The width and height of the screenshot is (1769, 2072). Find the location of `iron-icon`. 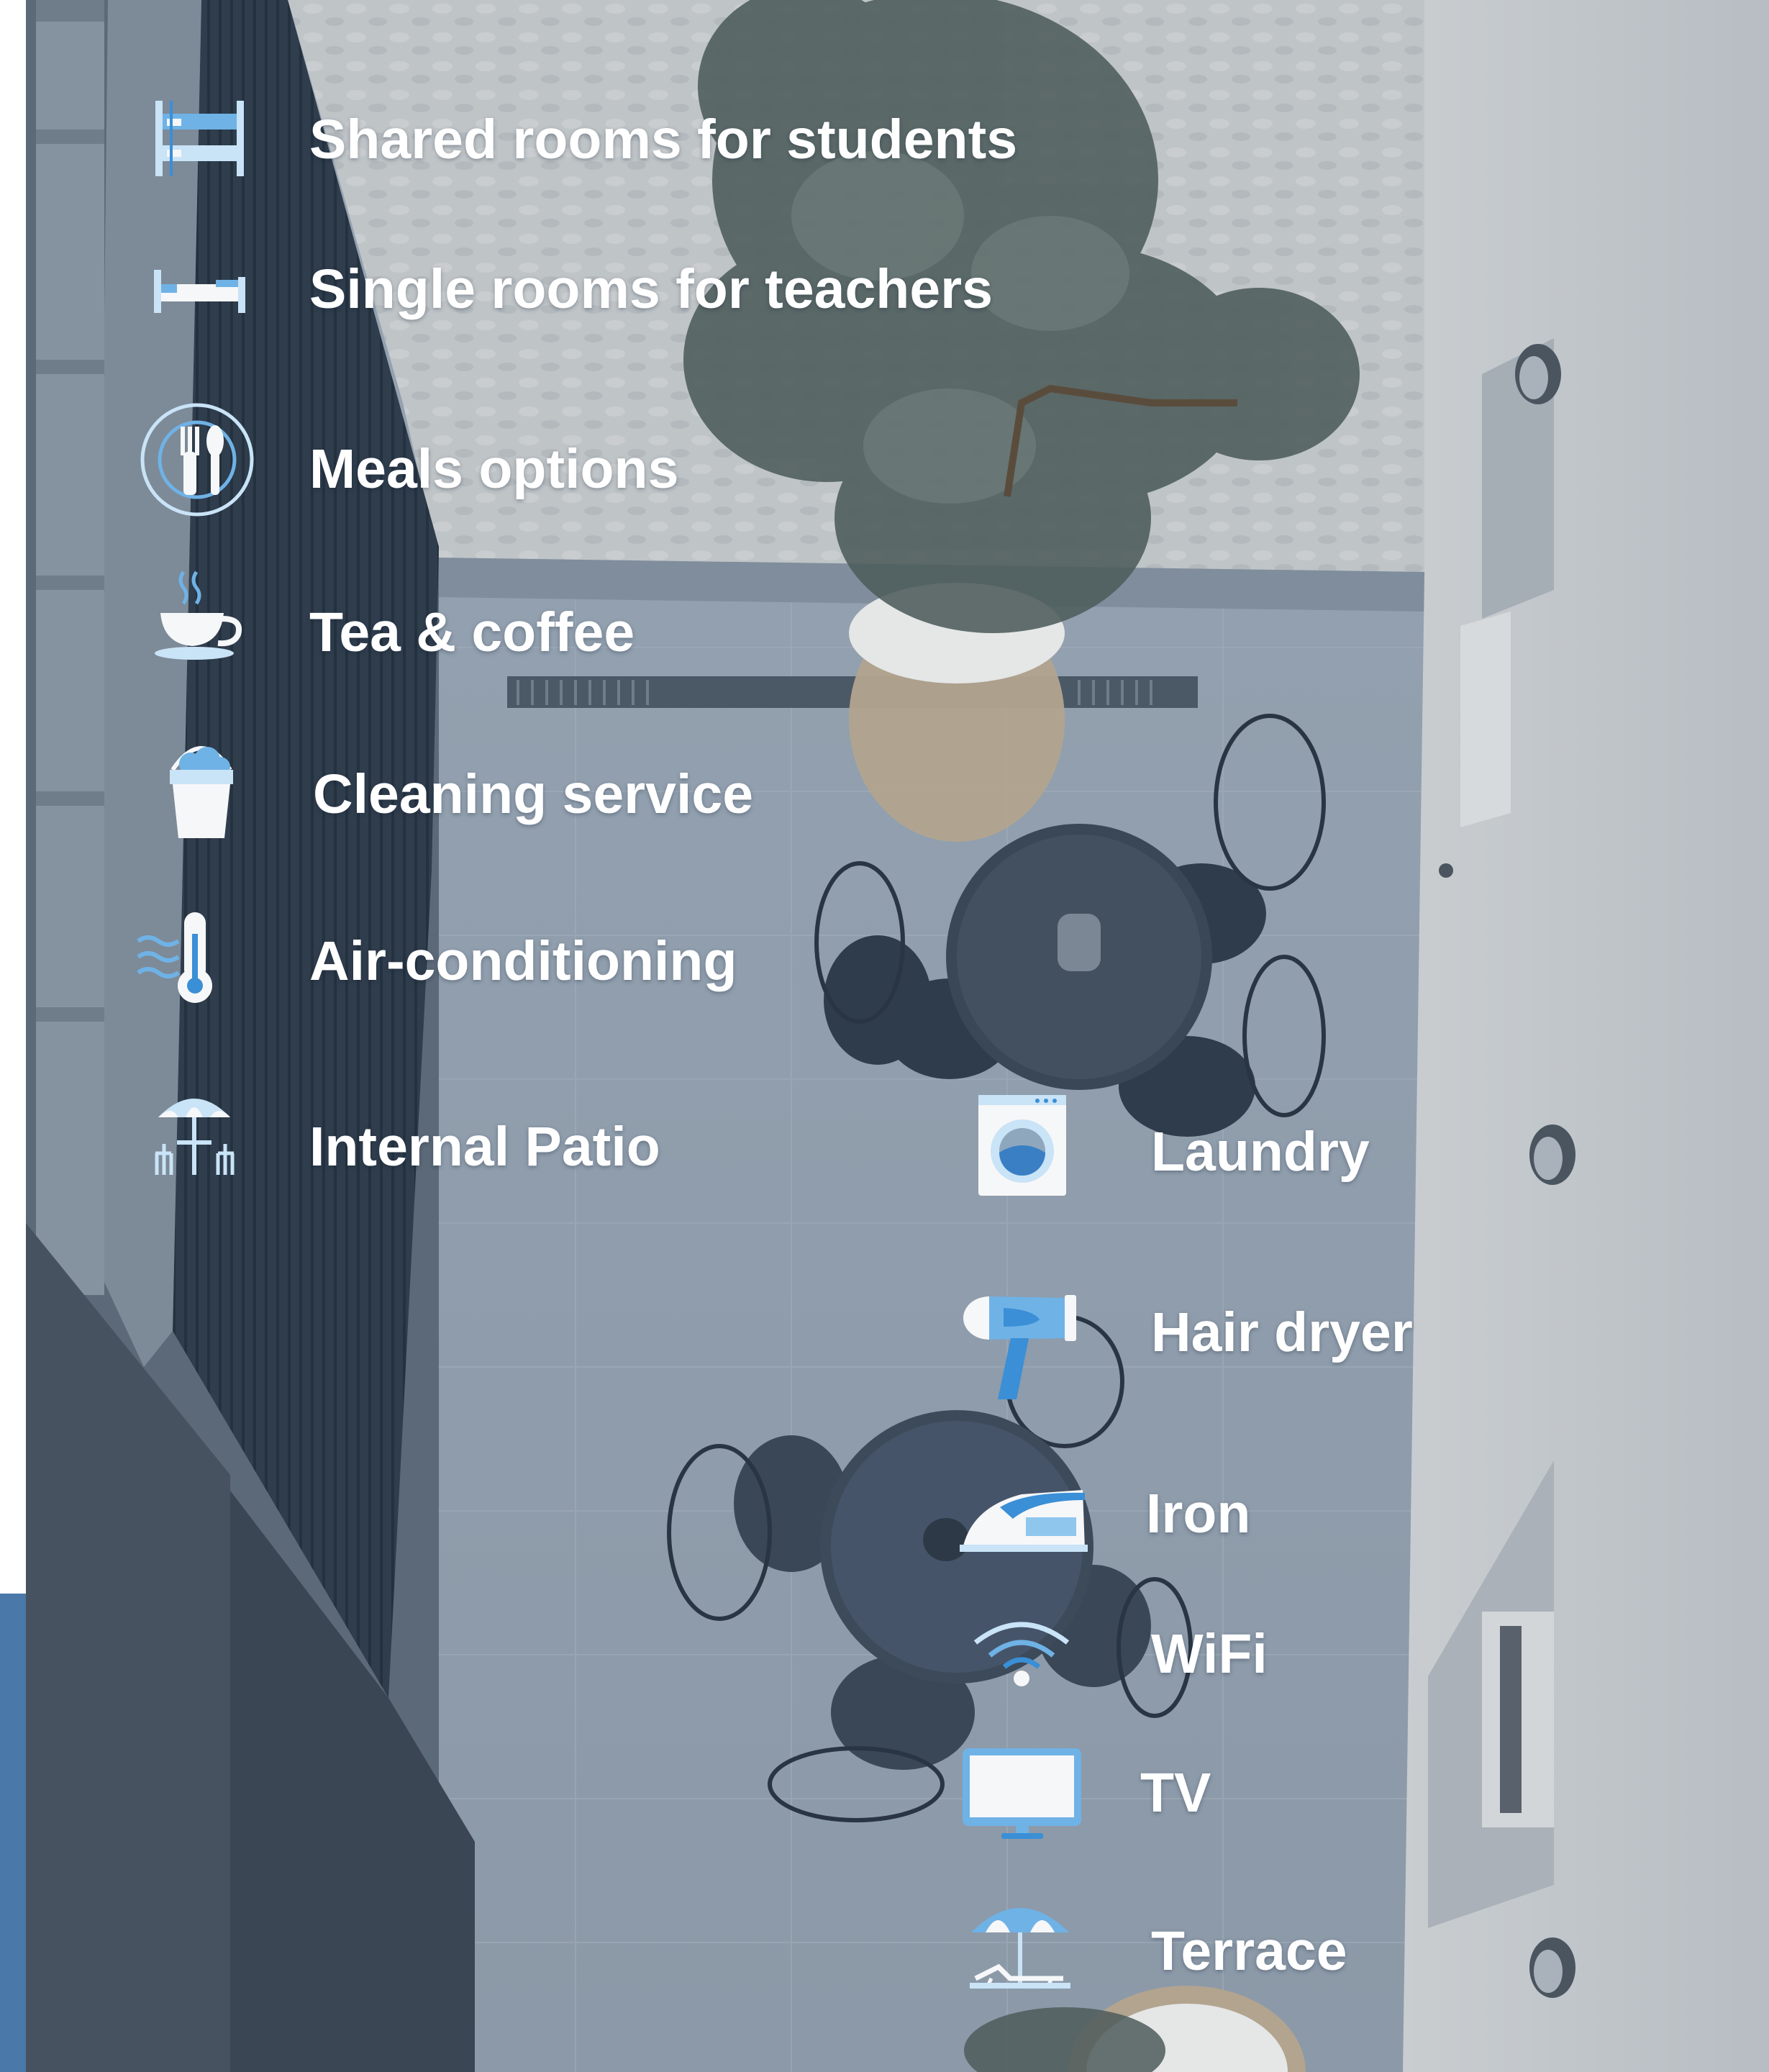

iron-icon is located at coordinates (1023, 1516).